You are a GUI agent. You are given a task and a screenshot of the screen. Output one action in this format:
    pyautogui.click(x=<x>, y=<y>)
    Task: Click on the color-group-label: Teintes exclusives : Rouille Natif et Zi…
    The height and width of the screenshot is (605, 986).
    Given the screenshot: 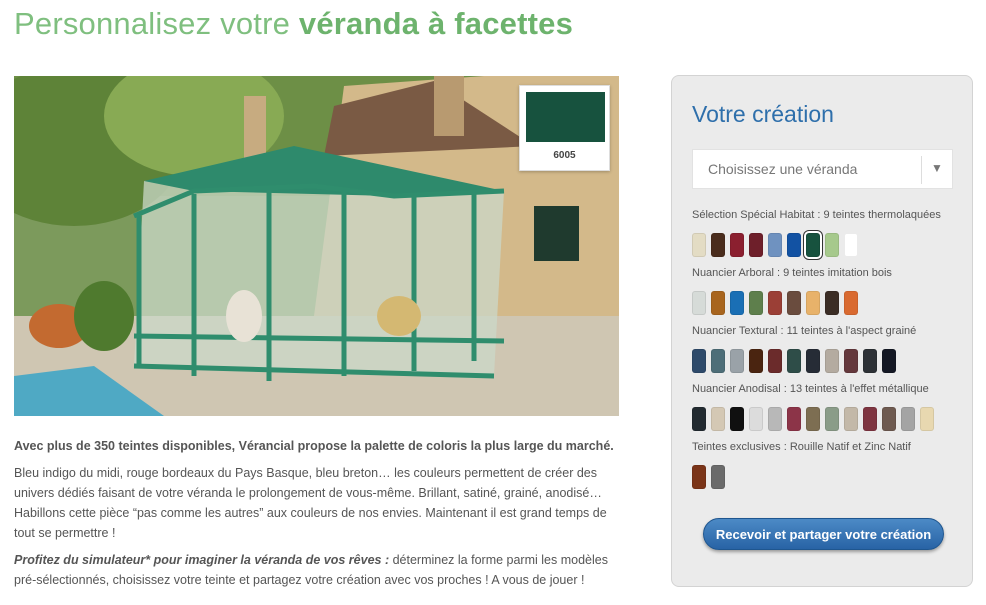 What is the action you would take?
    pyautogui.click(x=801, y=447)
    